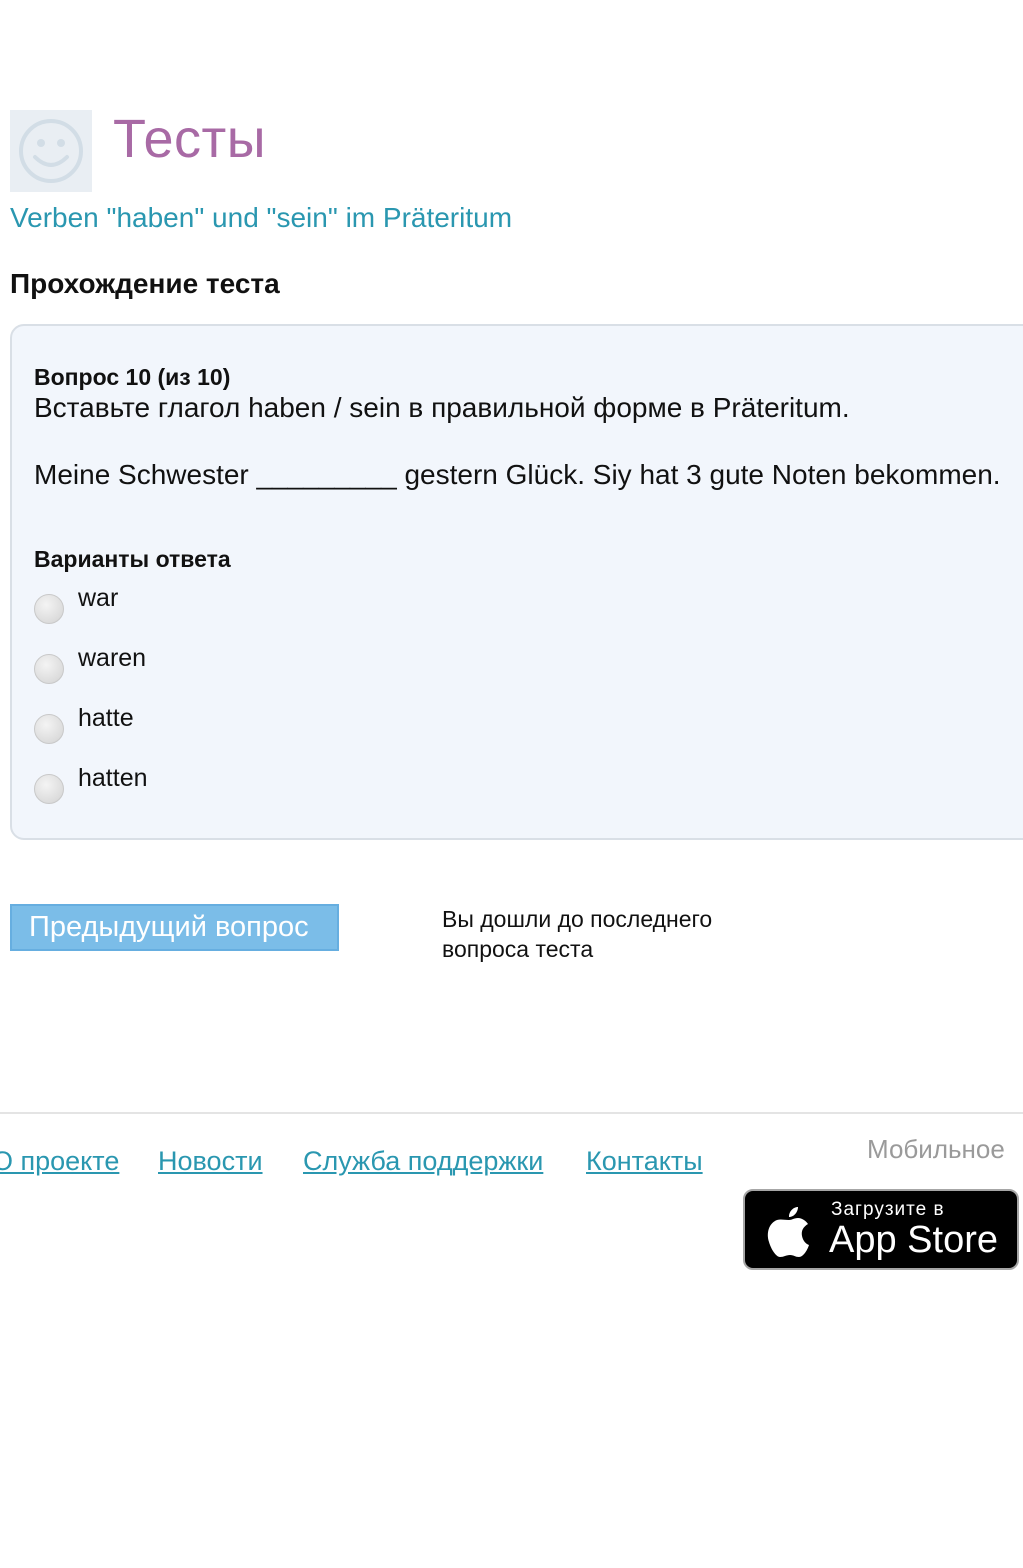 This screenshot has width=1023, height=1568. What do you see at coordinates (112, 658) in the screenshot?
I see `answer-label: waren` at bounding box center [112, 658].